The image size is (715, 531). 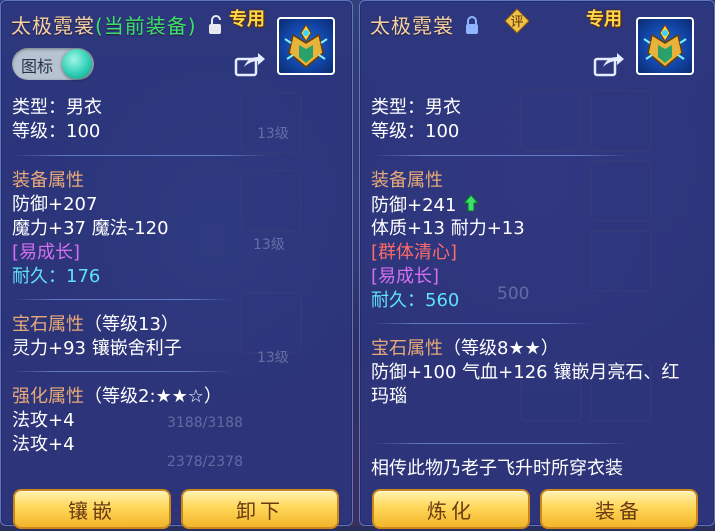 What do you see at coordinates (448, 228) in the screenshot?
I see `stat-line: 体质+13 耐力+13` at bounding box center [448, 228].